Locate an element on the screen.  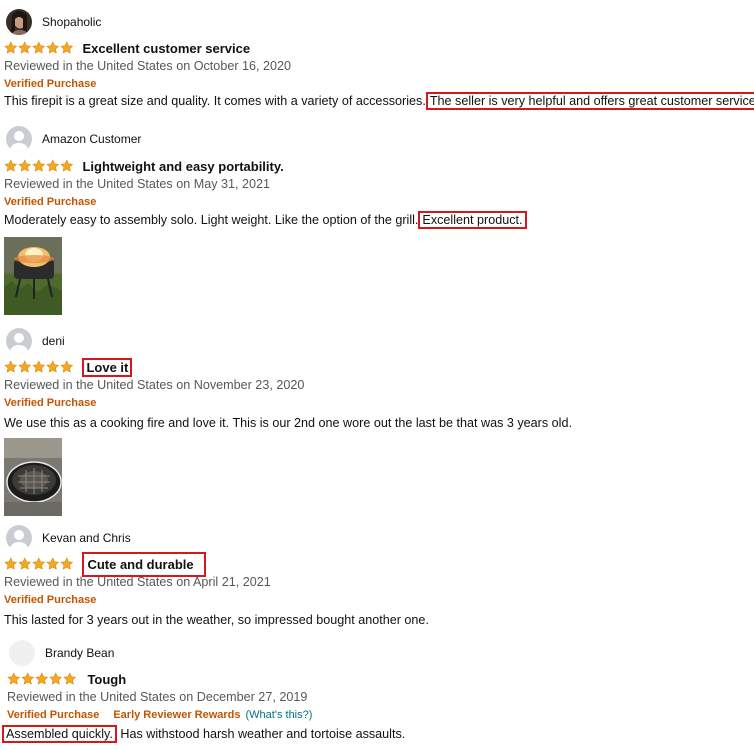
reviewer-name: Brandy Bean is located at coordinates (79, 653).